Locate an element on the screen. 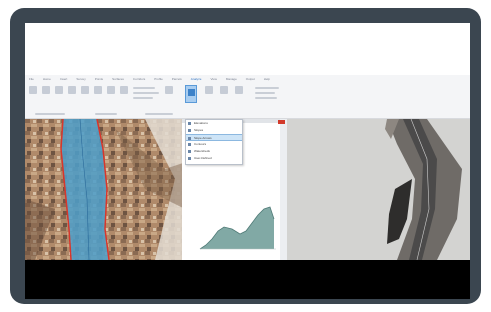 This screenshot has width=491, height=312. ribbon-tab: Profile is located at coordinates (158, 79).